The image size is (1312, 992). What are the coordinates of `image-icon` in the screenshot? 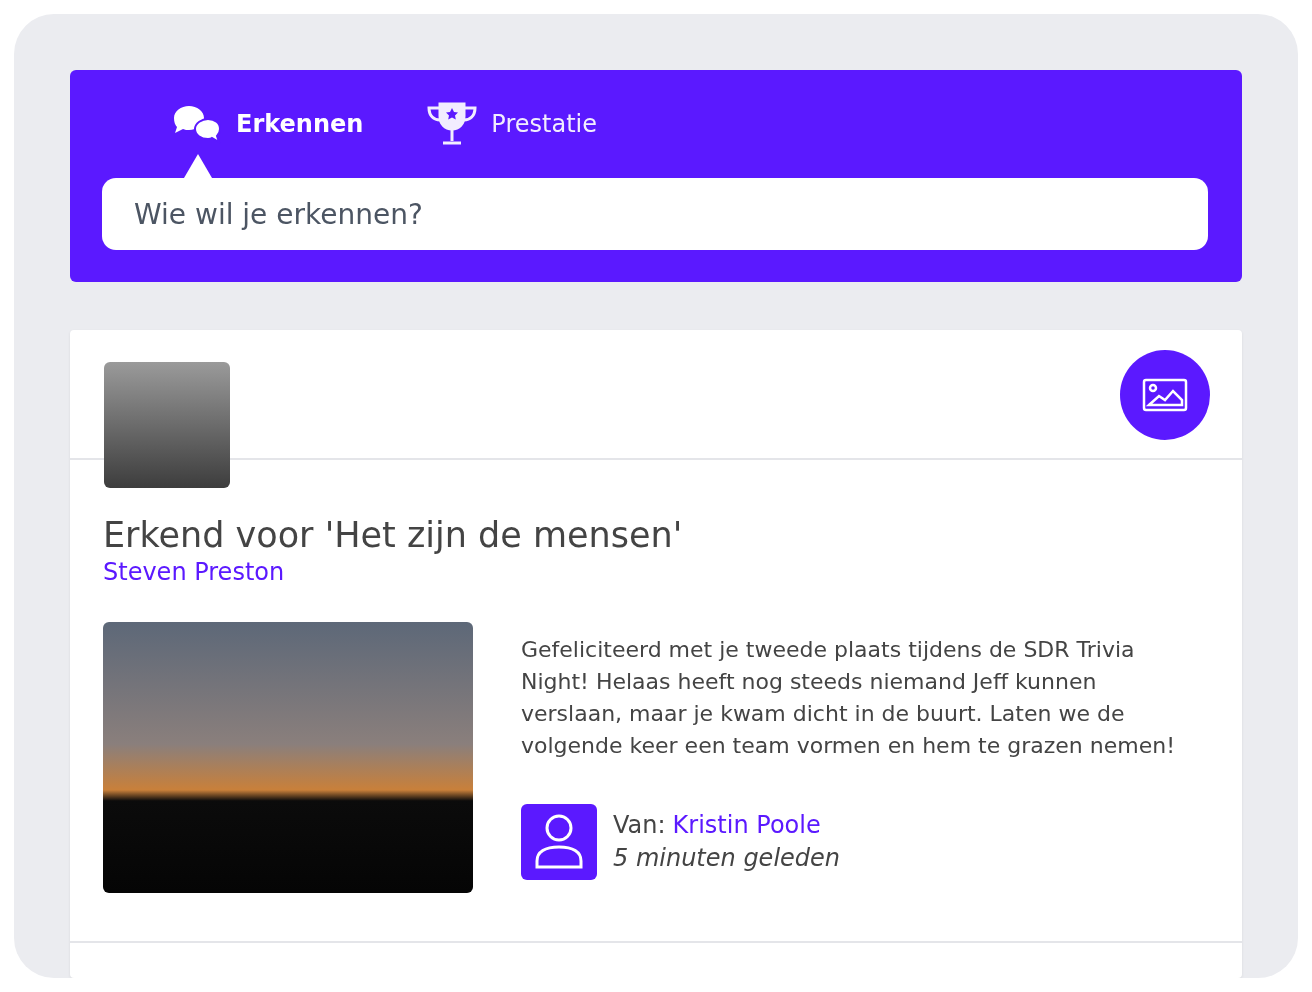 It's located at (1165, 395).